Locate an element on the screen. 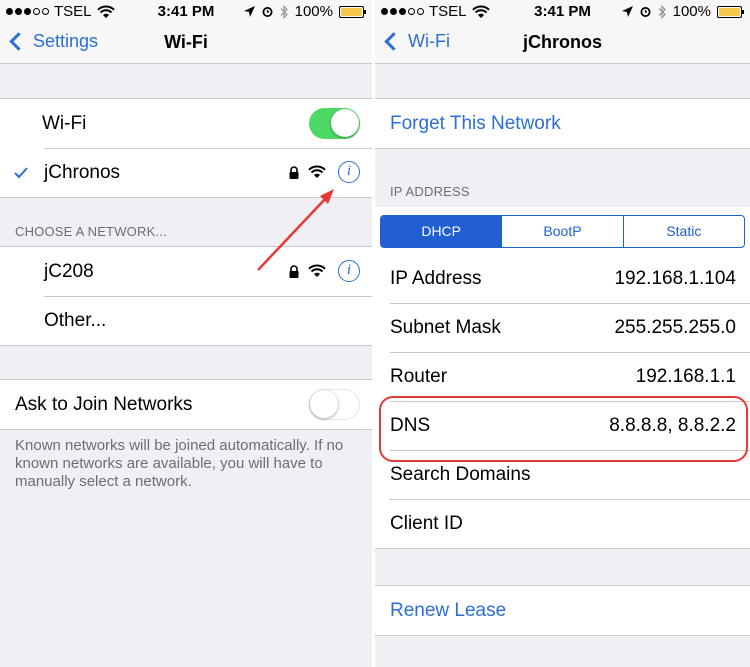 This screenshot has width=750, height=667. page-title: jChronos is located at coordinates (562, 42).